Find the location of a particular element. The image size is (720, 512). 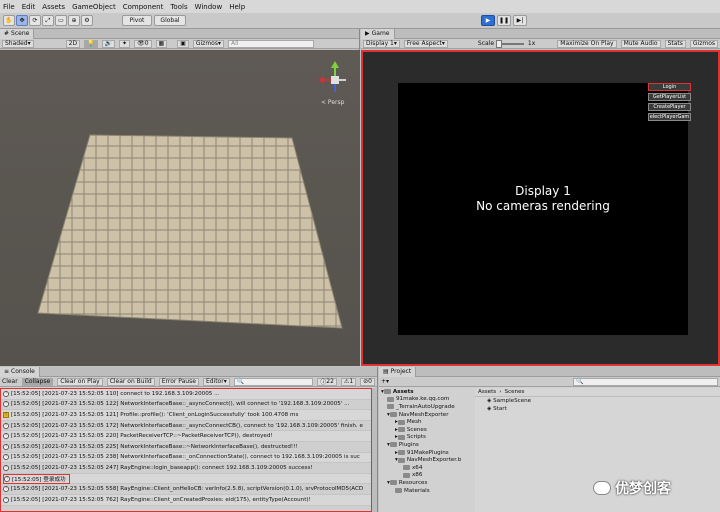

scale-slider is located at coordinates (510, 43).